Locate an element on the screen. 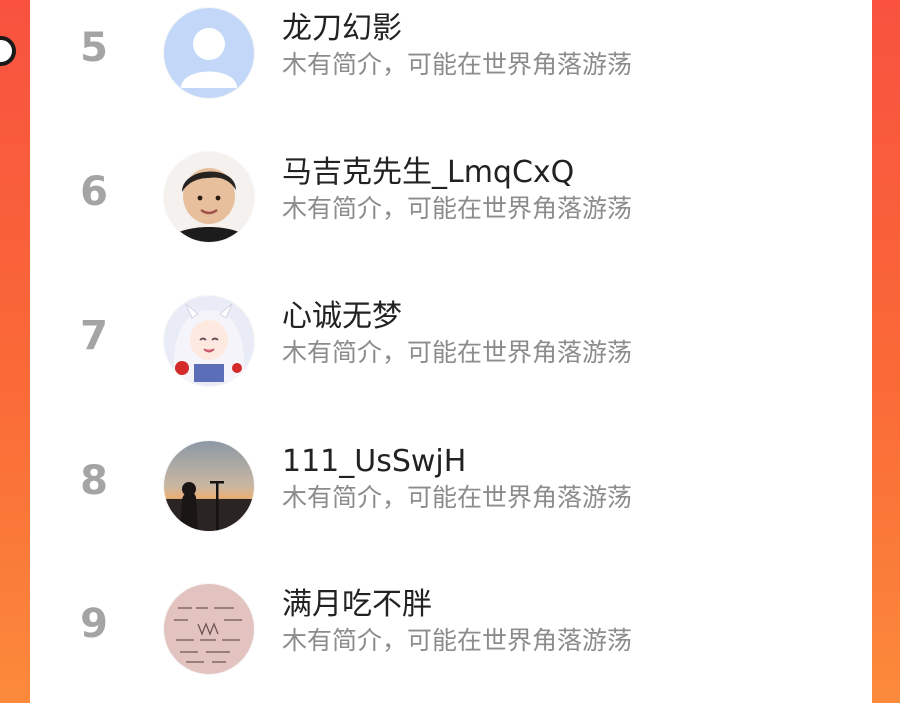 The height and width of the screenshot is (703, 900). rank-number: 7 is located at coordinates (94, 336).